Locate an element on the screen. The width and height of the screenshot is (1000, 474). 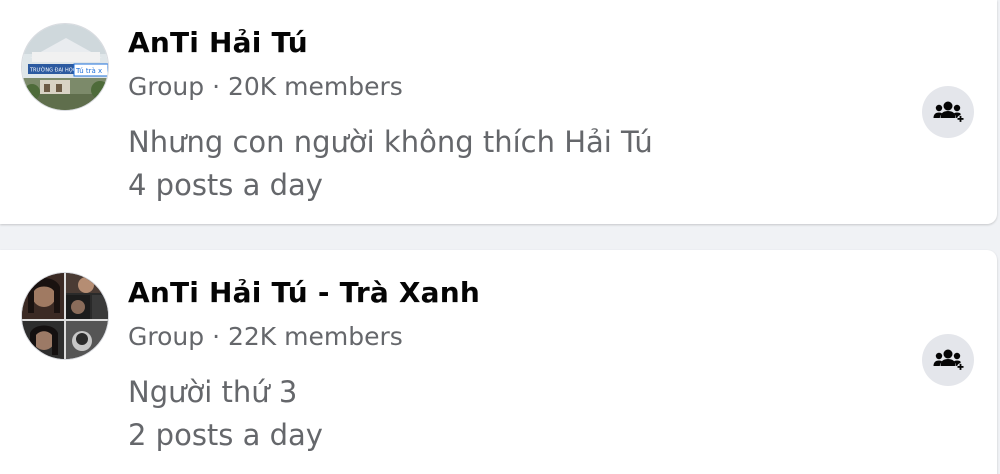
group-name: AnTi Hải Tú is located at coordinates (218, 42).